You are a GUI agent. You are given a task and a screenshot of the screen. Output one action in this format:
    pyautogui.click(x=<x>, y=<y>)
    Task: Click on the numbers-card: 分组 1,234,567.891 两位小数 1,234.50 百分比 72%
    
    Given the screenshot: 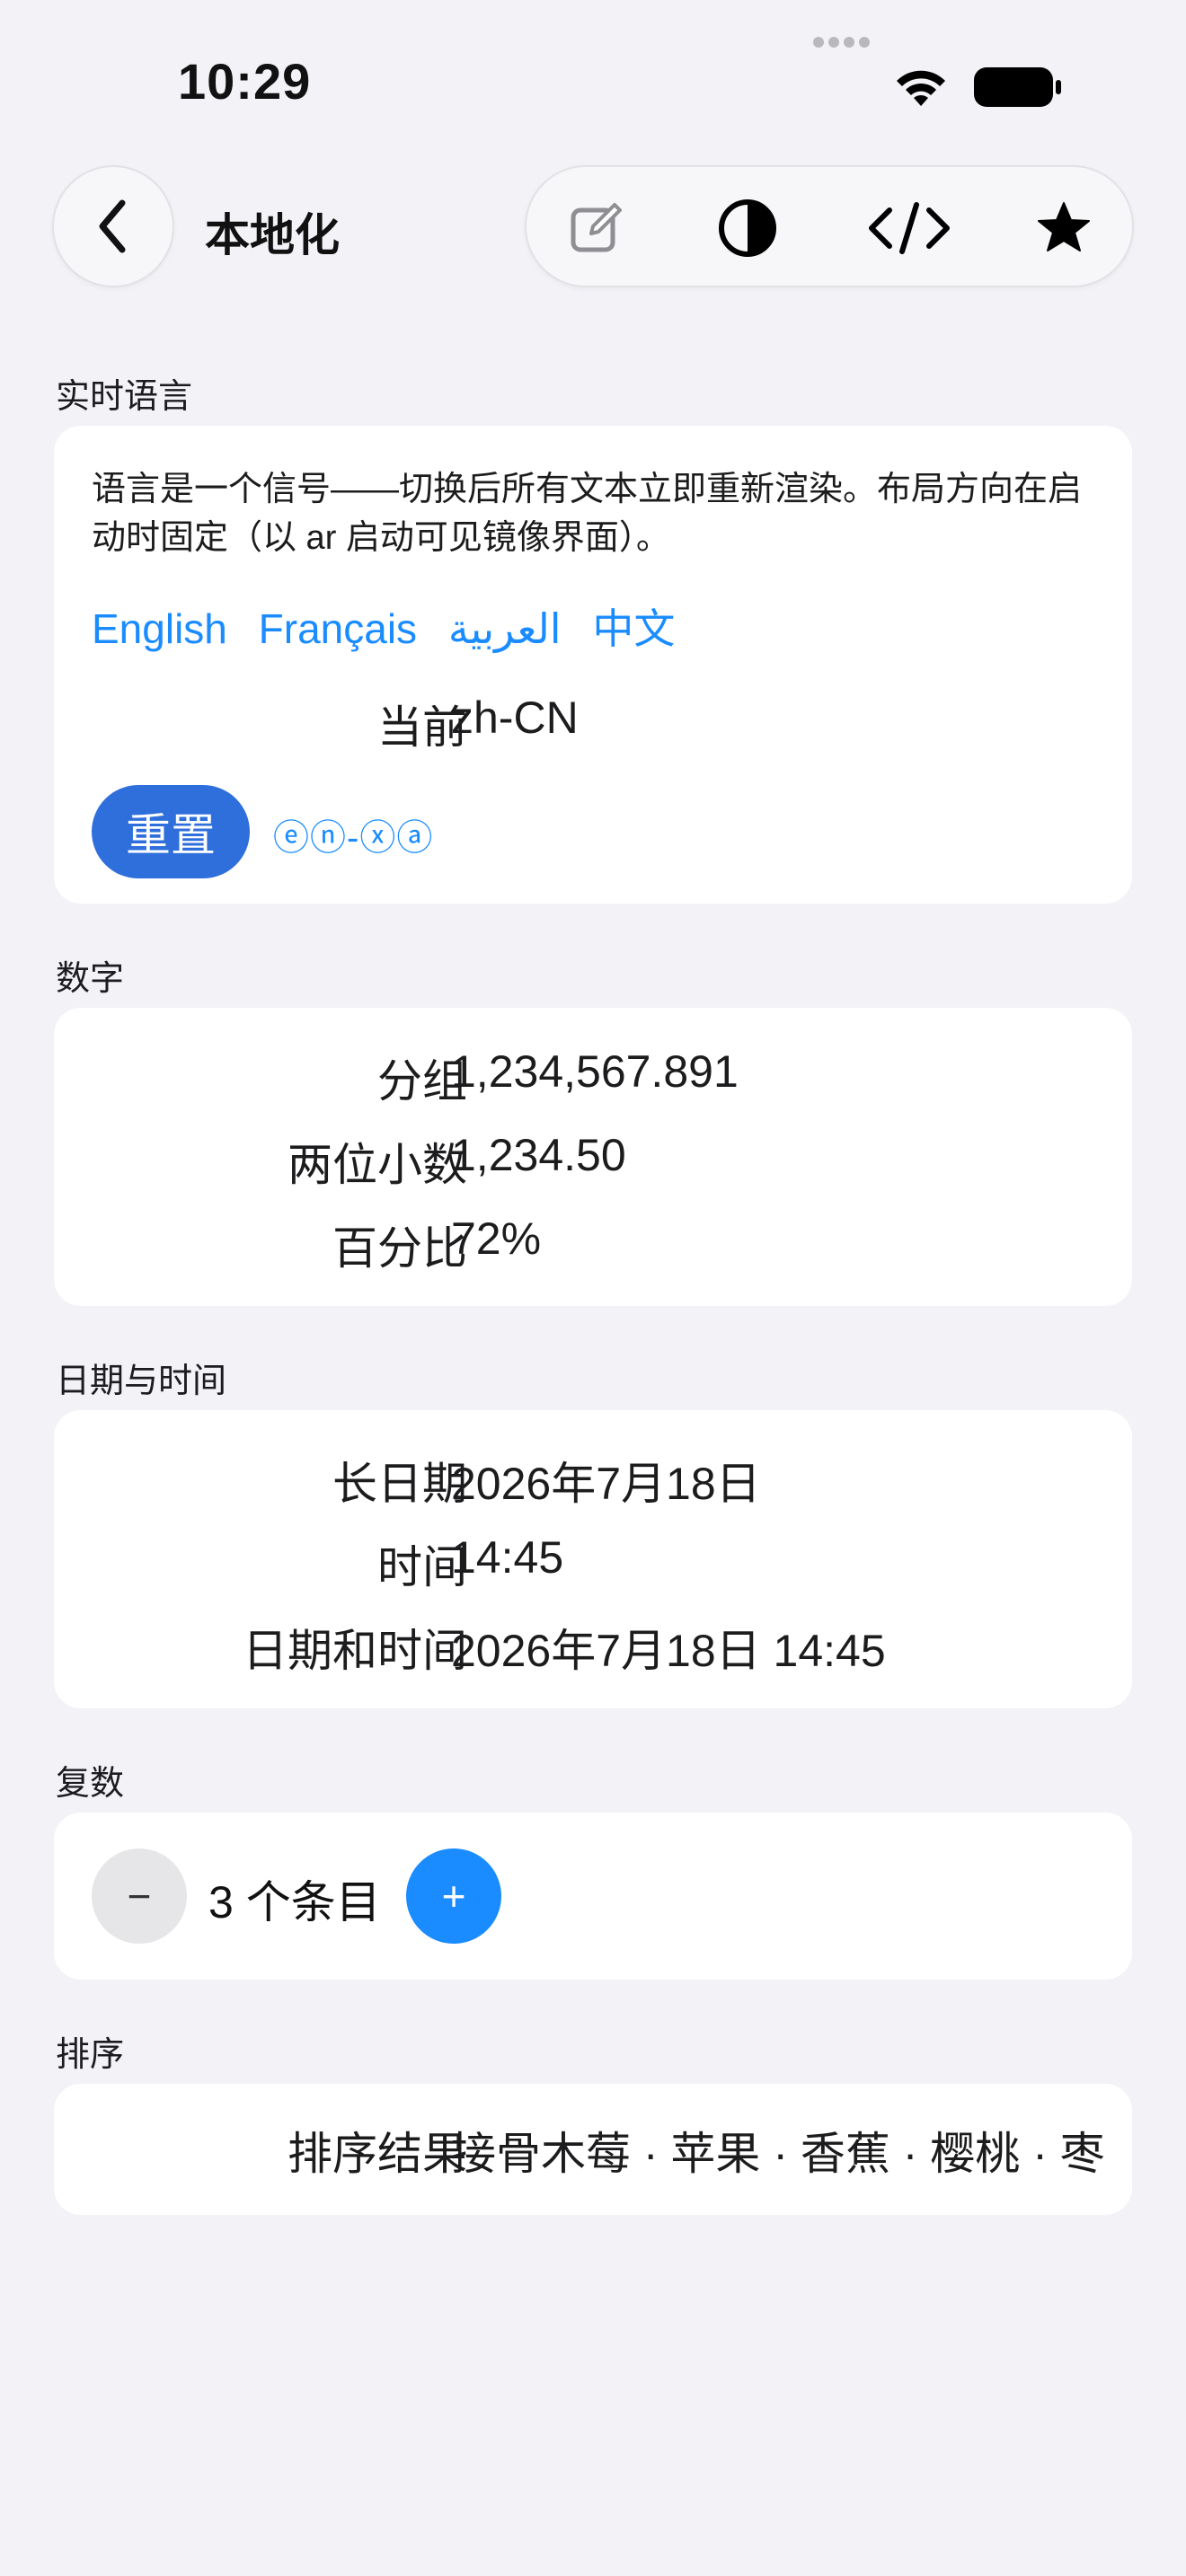 What is the action you would take?
    pyautogui.click(x=593, y=1157)
    